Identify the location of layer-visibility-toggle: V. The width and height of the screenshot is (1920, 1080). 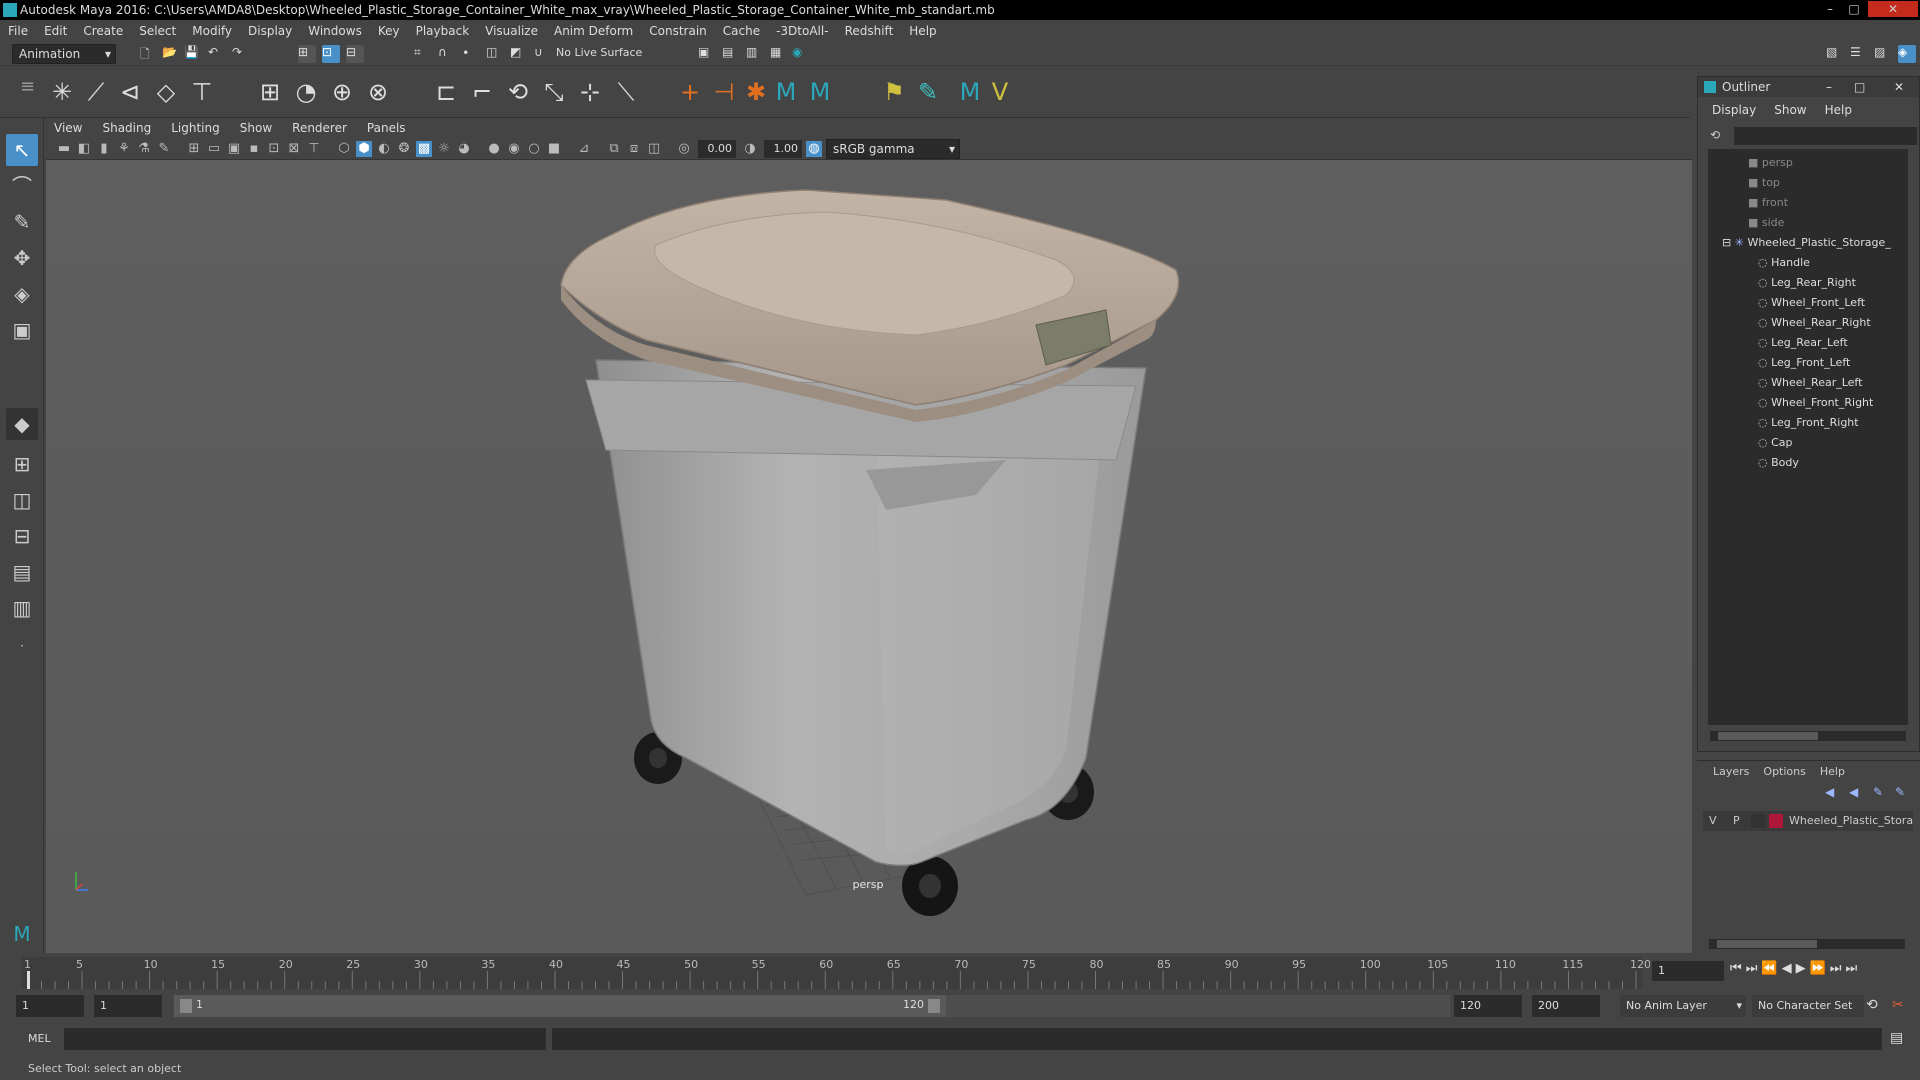
(1713, 820).